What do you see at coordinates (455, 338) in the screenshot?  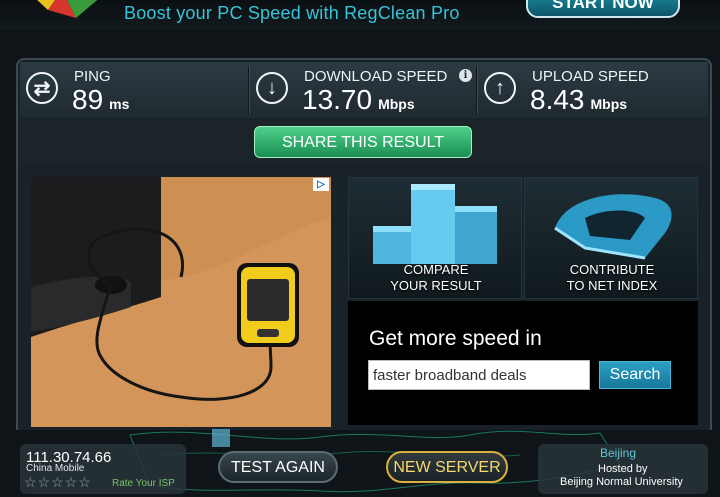 I see `speed-search-title: Get more speed in` at bounding box center [455, 338].